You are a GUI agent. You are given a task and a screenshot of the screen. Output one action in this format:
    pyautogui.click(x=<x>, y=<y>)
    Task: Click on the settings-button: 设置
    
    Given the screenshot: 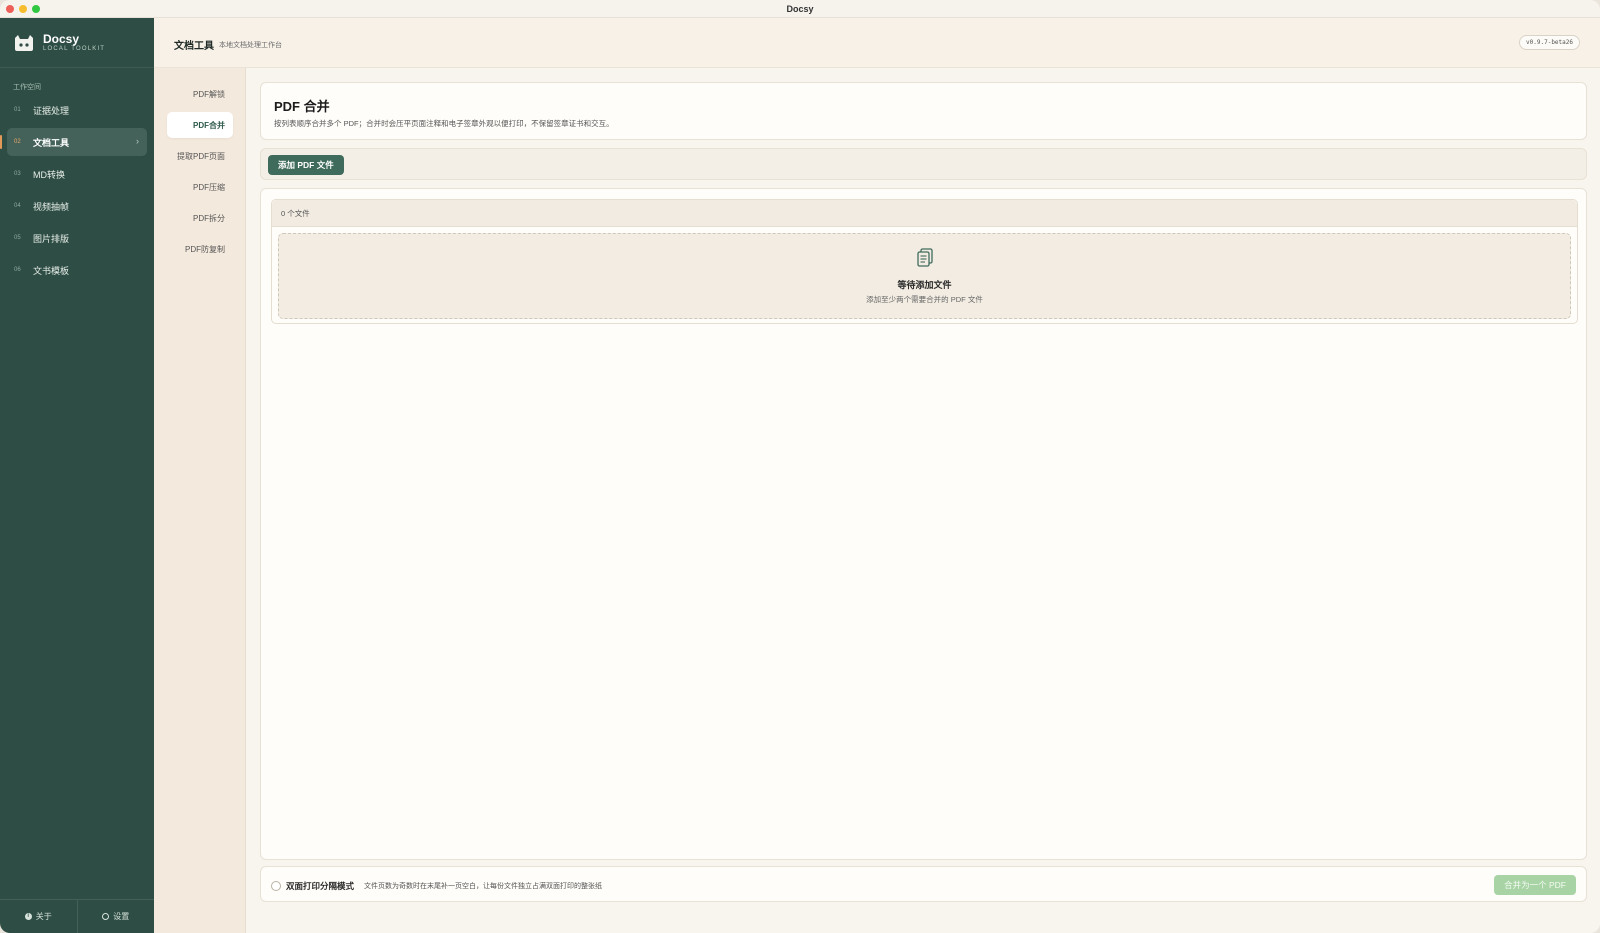 What is the action you would take?
    pyautogui.click(x=115, y=916)
    